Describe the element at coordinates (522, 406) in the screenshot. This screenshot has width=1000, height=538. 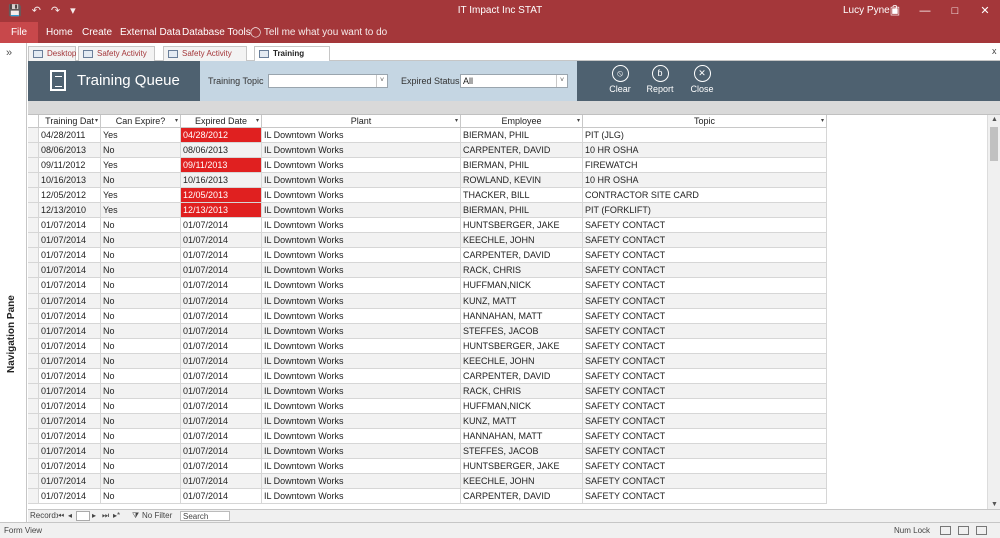
I see `cell-employee: HUFFMAN,NICK` at that location.